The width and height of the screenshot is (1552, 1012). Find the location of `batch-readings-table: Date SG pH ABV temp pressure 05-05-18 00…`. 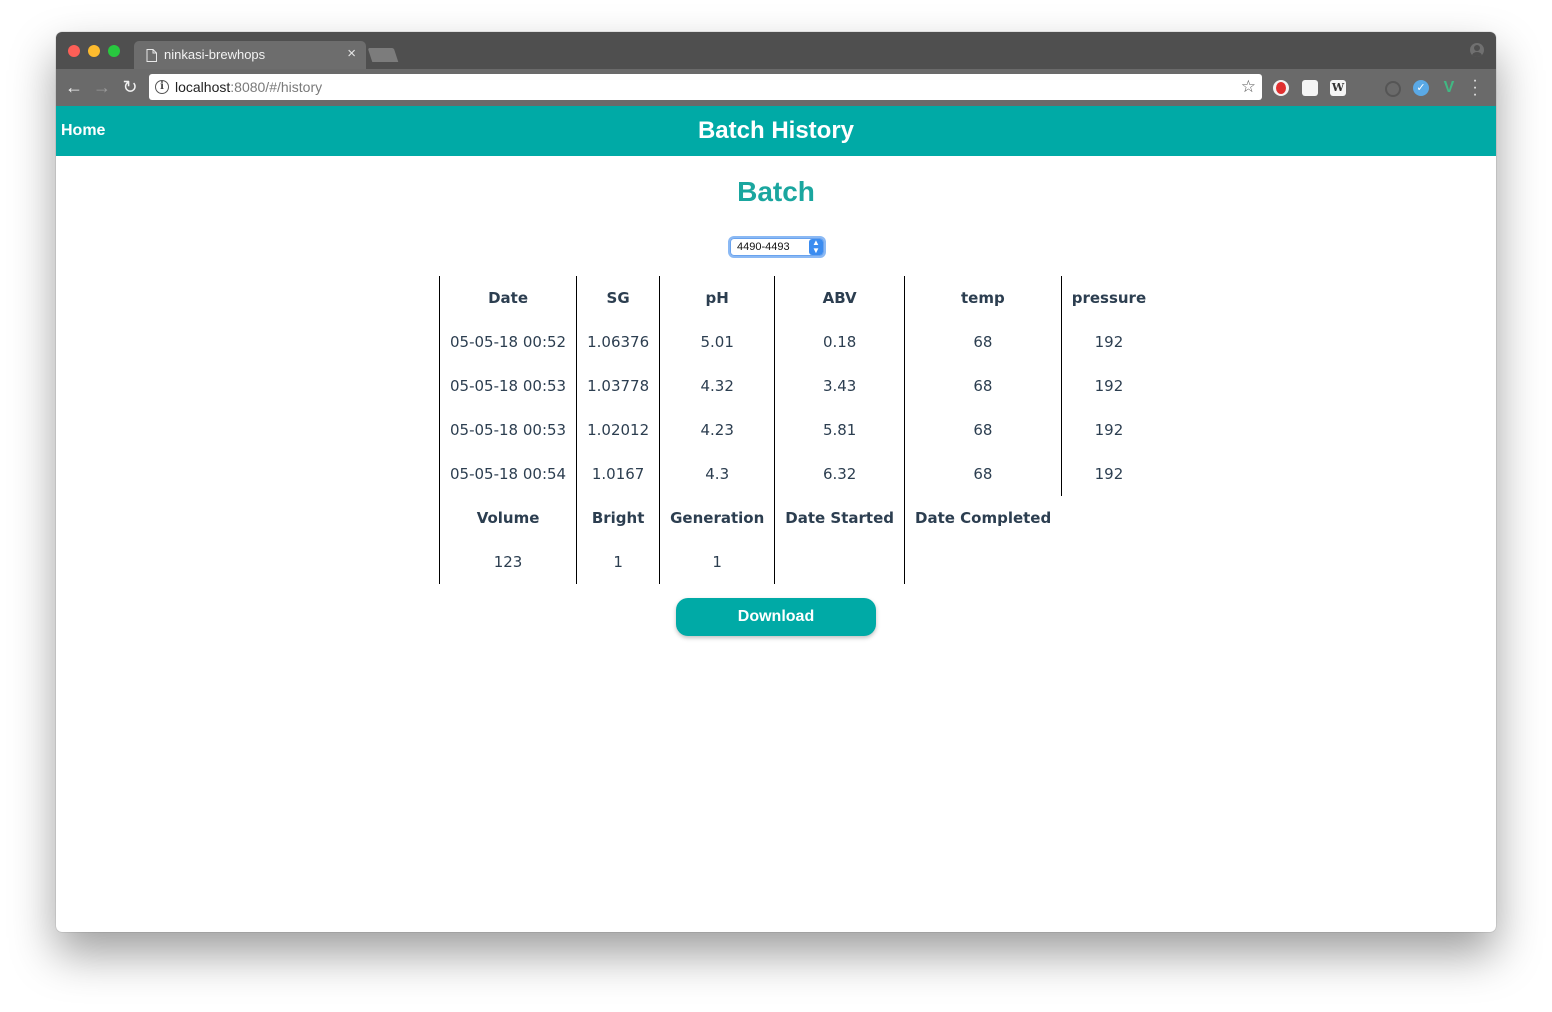

batch-readings-table: Date SG pH ABV temp pressure 05-05-18 00… is located at coordinates (797, 430).